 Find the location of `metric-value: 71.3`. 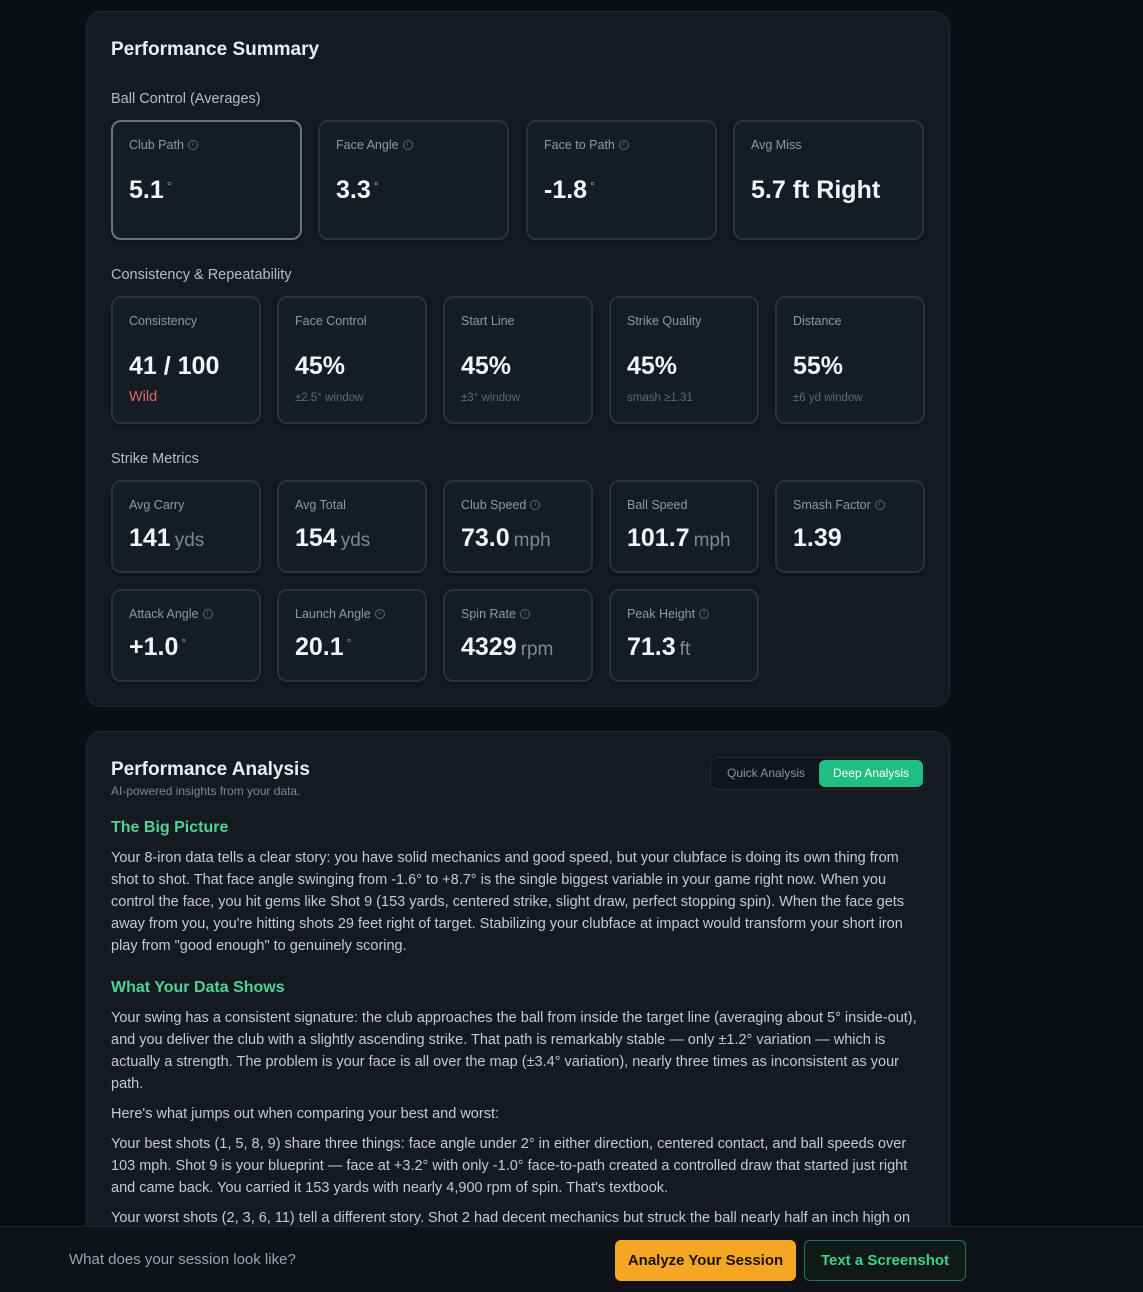

metric-value: 71.3 is located at coordinates (651, 647).